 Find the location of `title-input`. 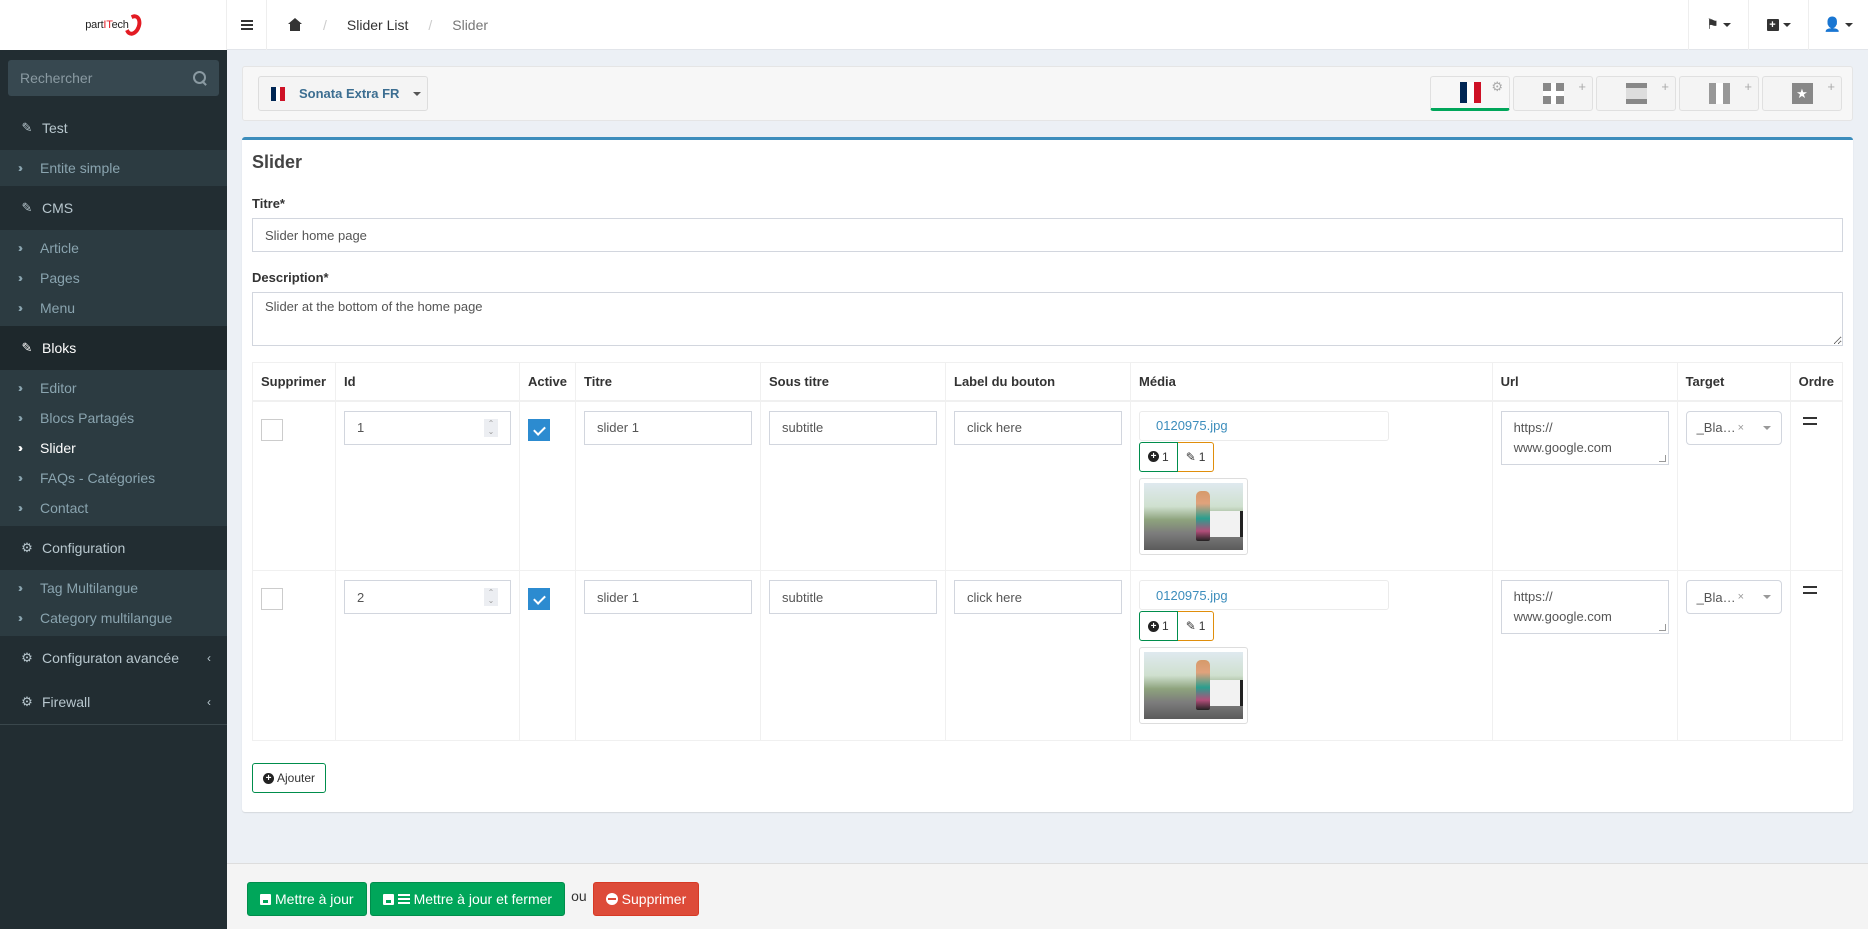

title-input is located at coordinates (1047, 235).